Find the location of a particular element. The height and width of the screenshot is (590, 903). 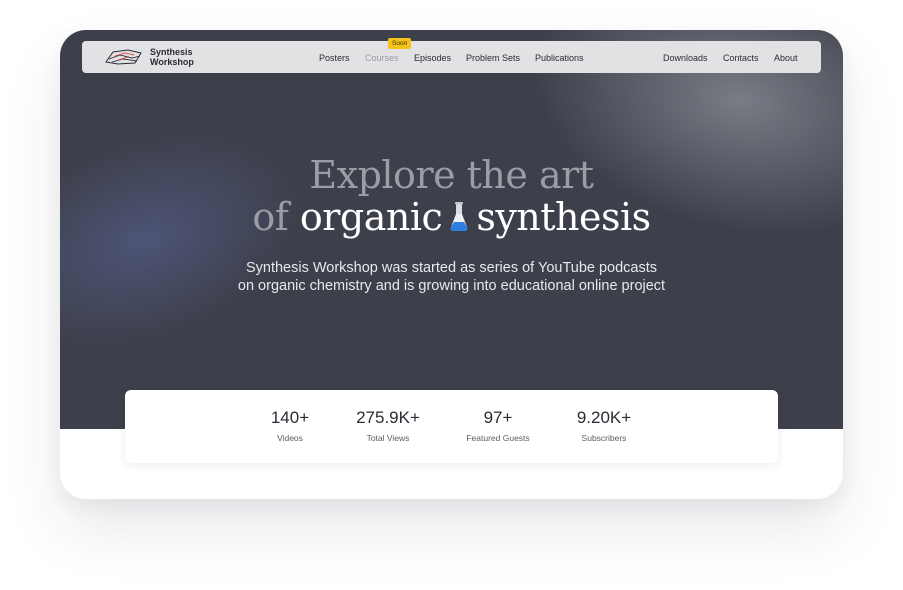

hero-title-line-1: Explore the art is located at coordinates (451, 175).